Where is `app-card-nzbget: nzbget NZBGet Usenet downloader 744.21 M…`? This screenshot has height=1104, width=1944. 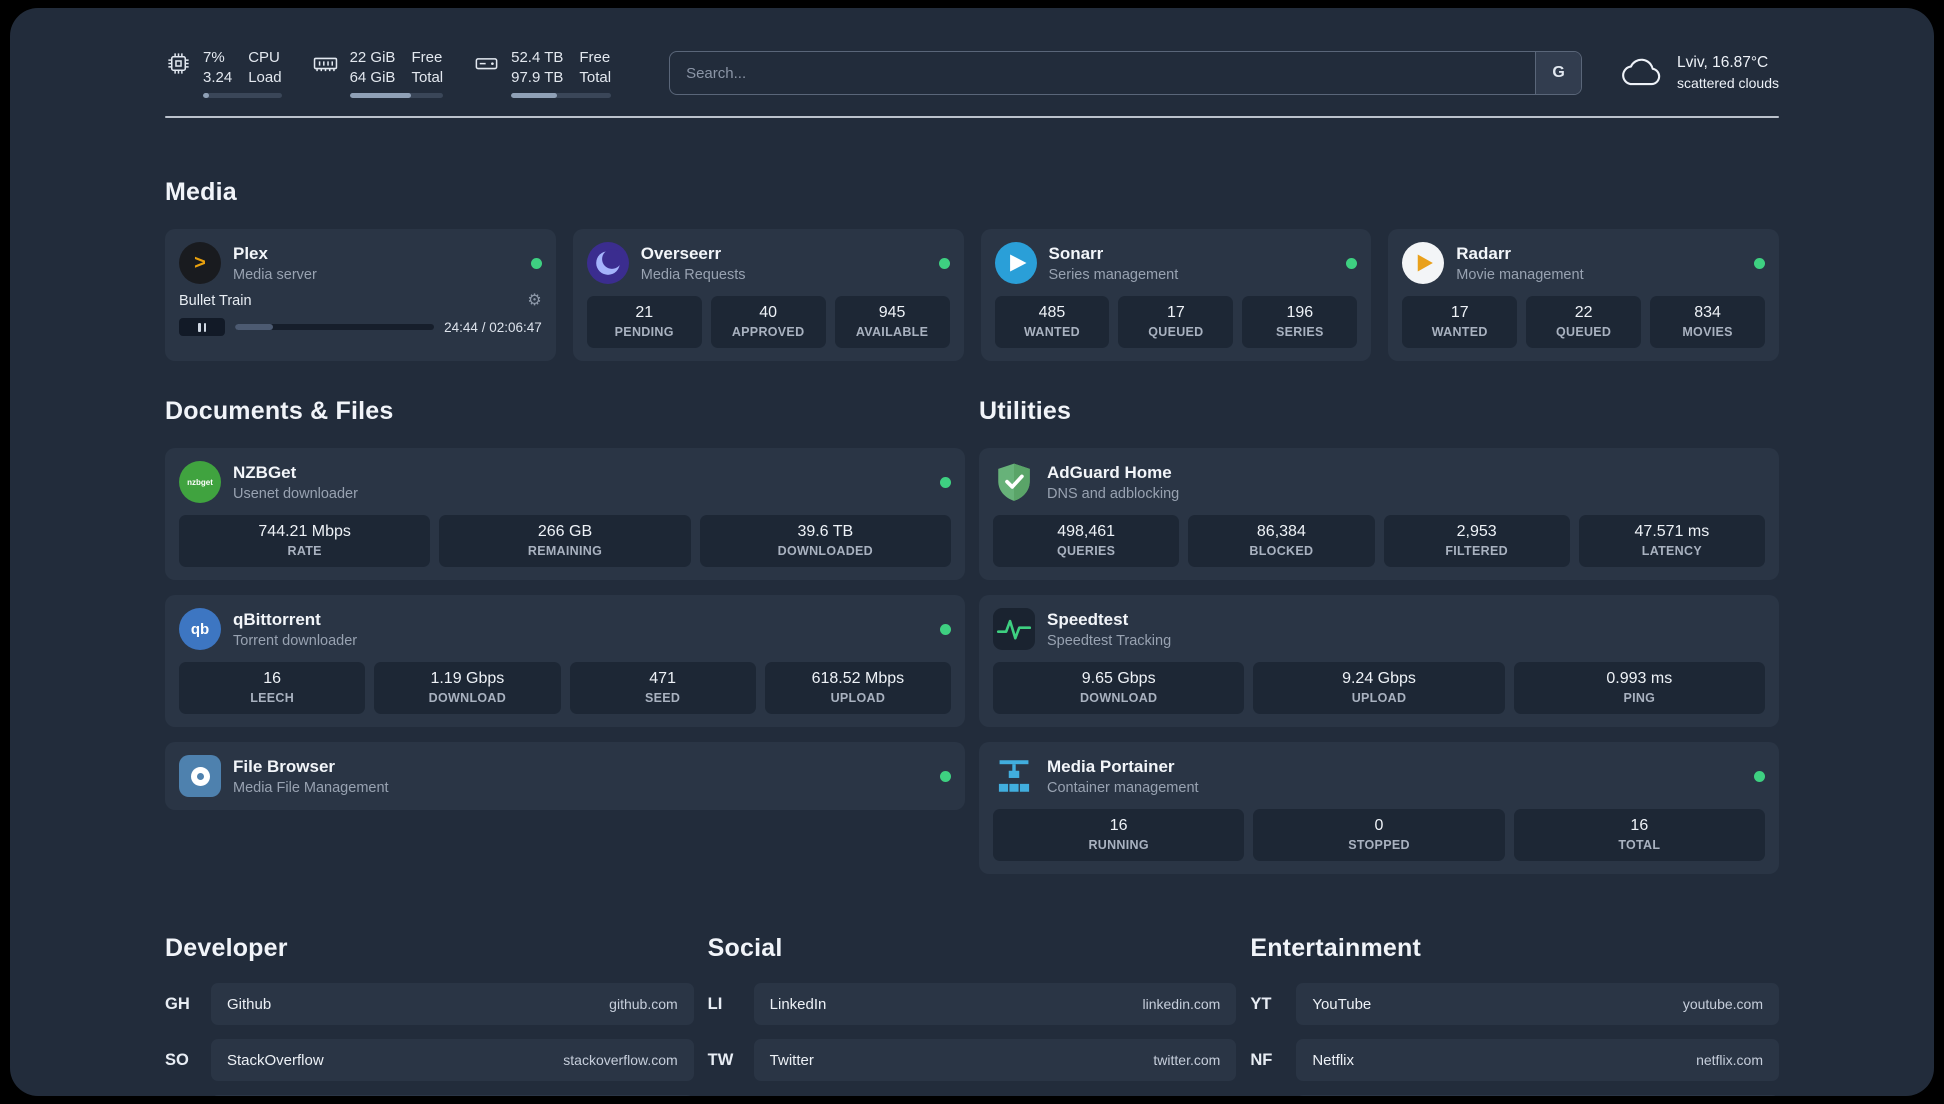
app-card-nzbget: nzbget NZBGet Usenet downloader 744.21 M… is located at coordinates (565, 514).